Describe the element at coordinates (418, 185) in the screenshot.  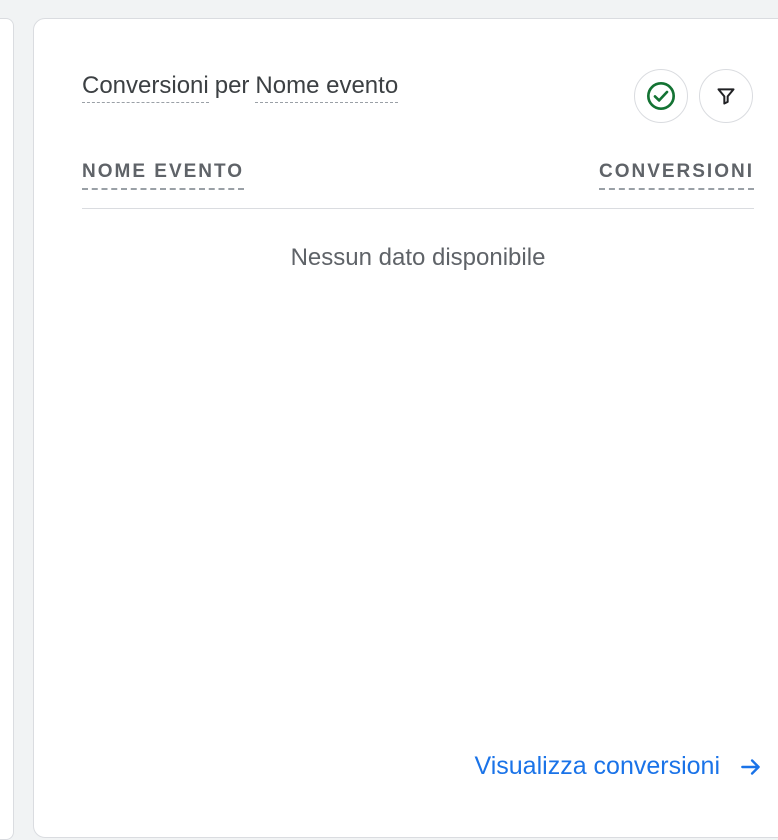
I see `table-header: NOME EVENTO CONVERSIONI` at that location.